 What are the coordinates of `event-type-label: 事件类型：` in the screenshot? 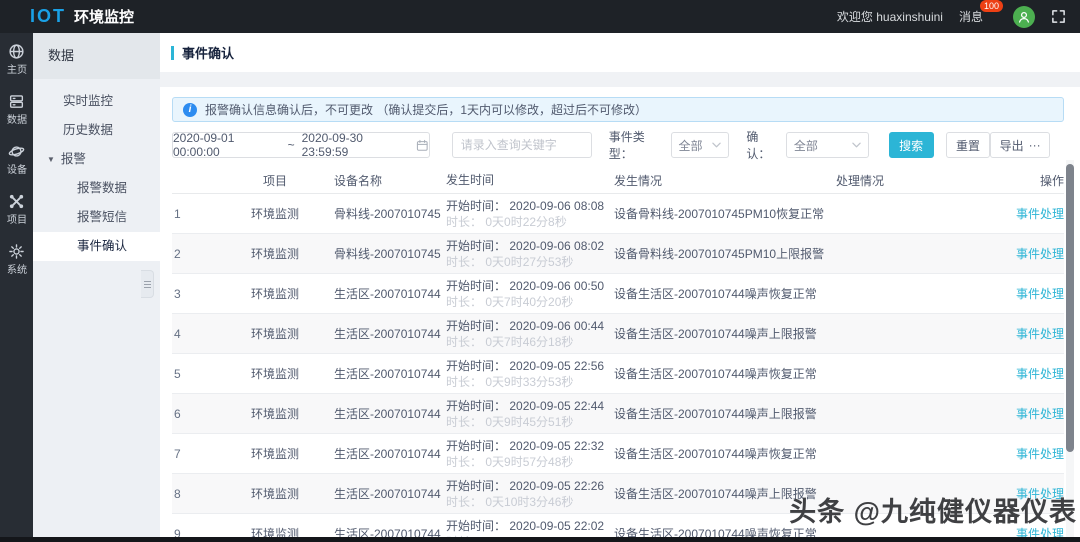 It's located at (626, 145).